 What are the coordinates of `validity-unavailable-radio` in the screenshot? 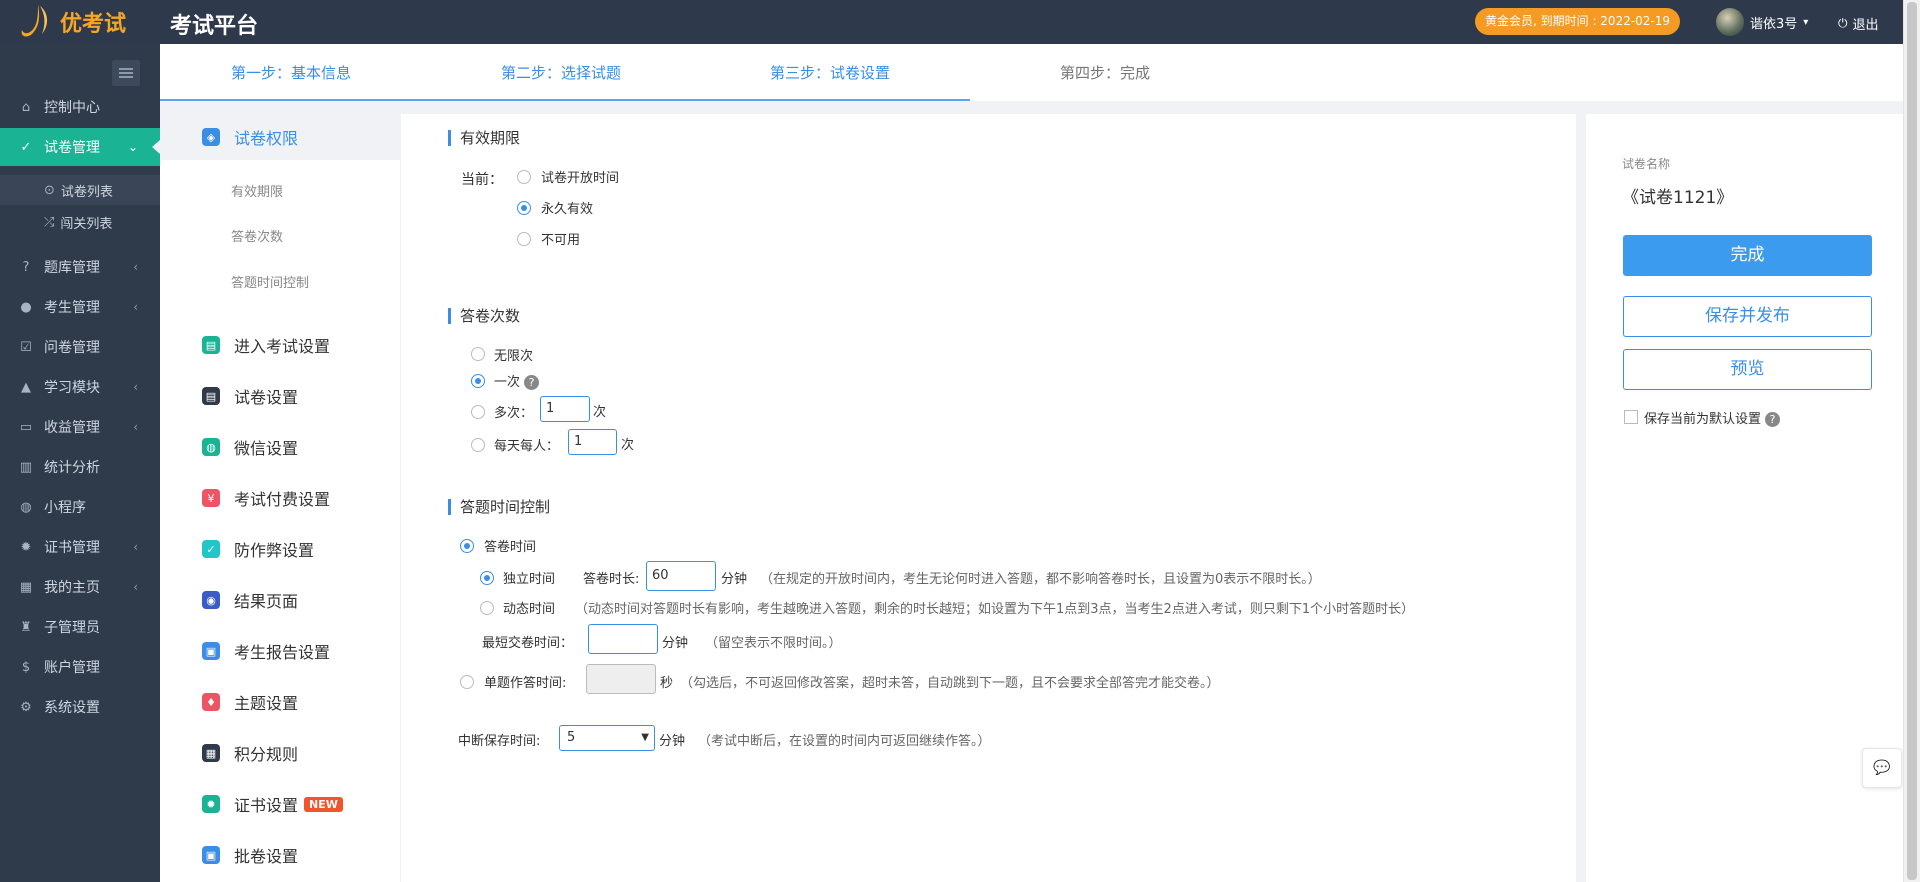 It's located at (524, 239).